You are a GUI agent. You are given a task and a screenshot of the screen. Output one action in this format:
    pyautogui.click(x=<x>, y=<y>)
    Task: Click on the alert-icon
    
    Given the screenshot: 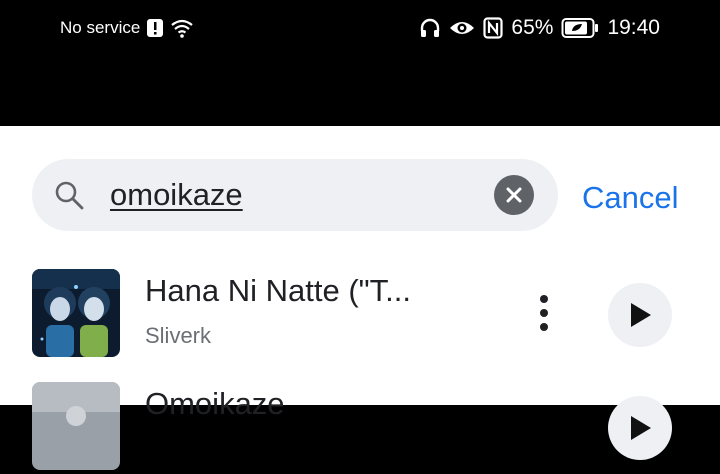 What is the action you would take?
    pyautogui.click(x=155, y=28)
    